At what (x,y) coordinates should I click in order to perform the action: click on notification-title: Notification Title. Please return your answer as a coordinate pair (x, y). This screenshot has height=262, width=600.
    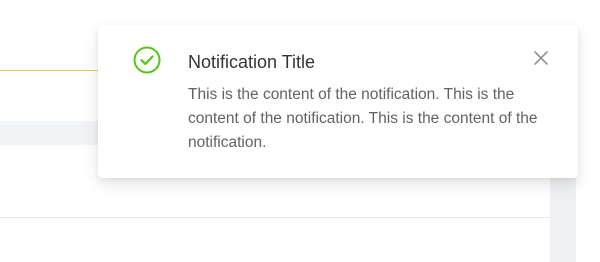
    Looking at the image, I should click on (252, 62).